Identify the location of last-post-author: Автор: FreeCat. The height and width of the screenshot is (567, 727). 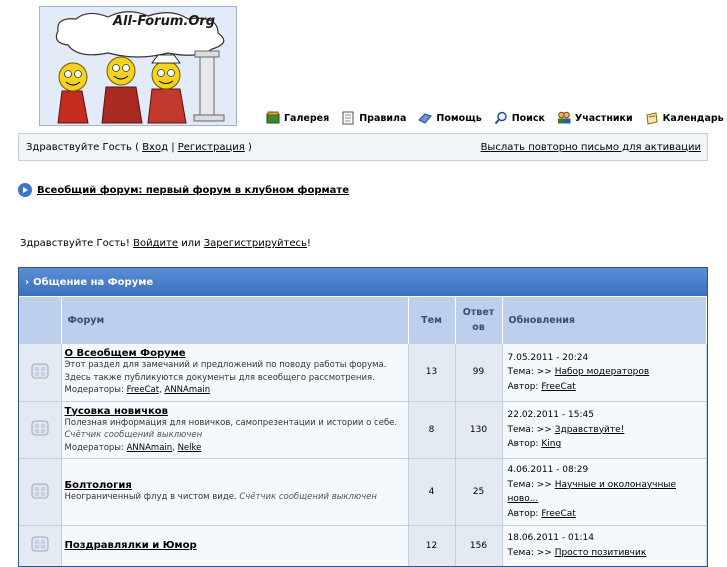
(605, 514).